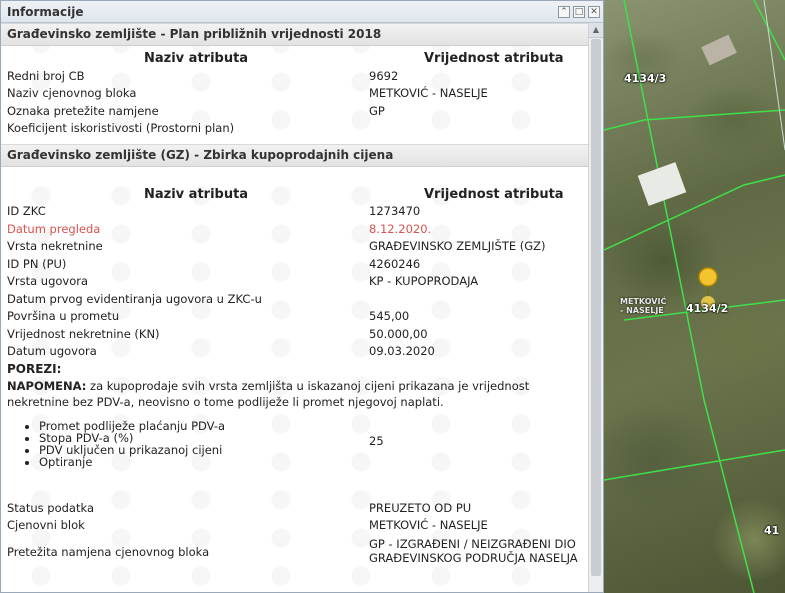 Image resolution: width=785 pixels, height=593 pixels. Describe the element at coordinates (314, 450) in the screenshot. I see `list-item: PDV uključen u prikazanoj cijeni` at that location.